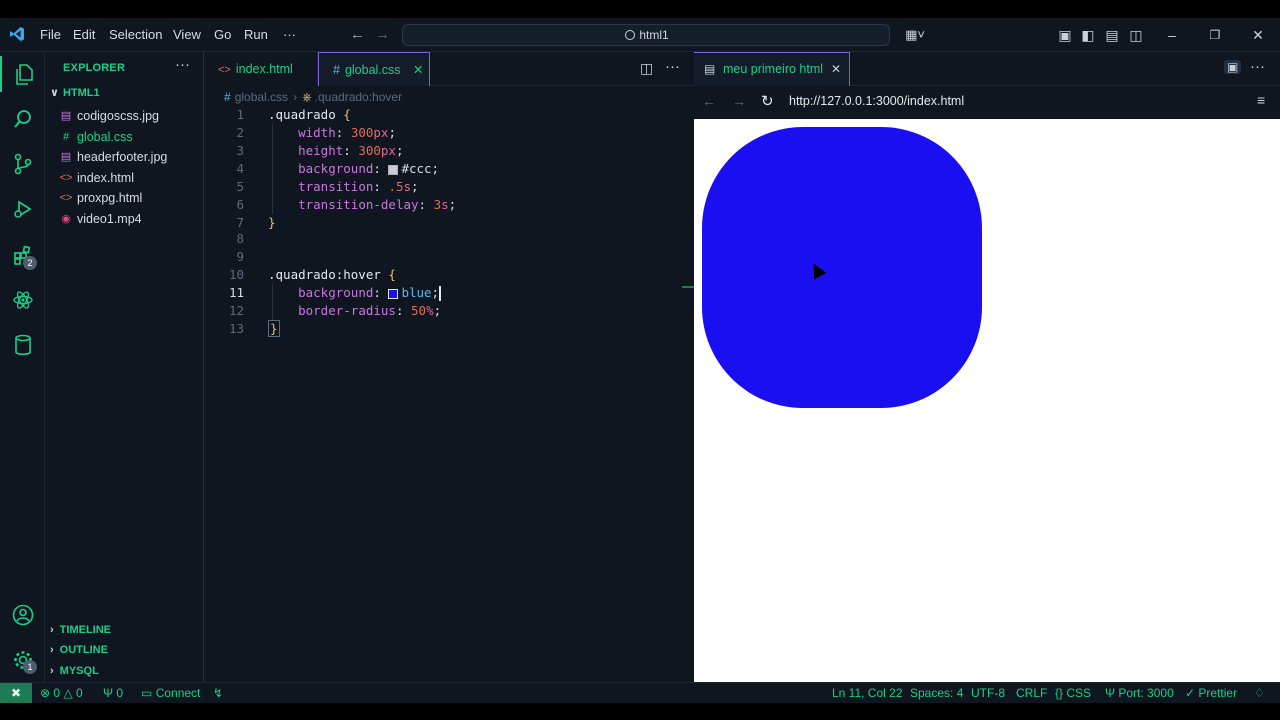  Describe the element at coordinates (94, 68) in the screenshot. I see `explorer-title: EXPLORER` at that location.